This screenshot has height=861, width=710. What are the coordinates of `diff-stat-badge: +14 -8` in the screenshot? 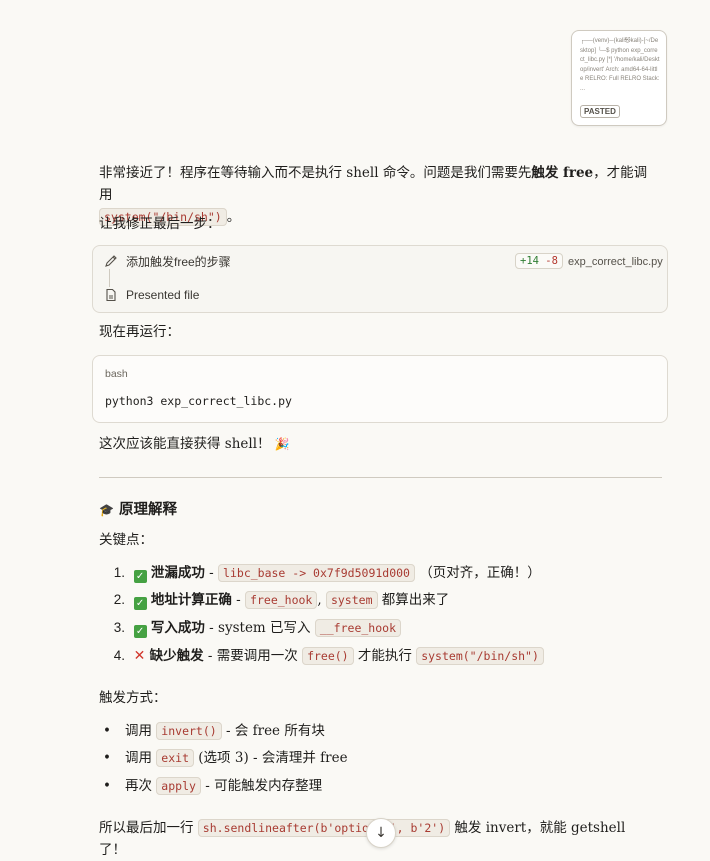 It's located at (539, 261).